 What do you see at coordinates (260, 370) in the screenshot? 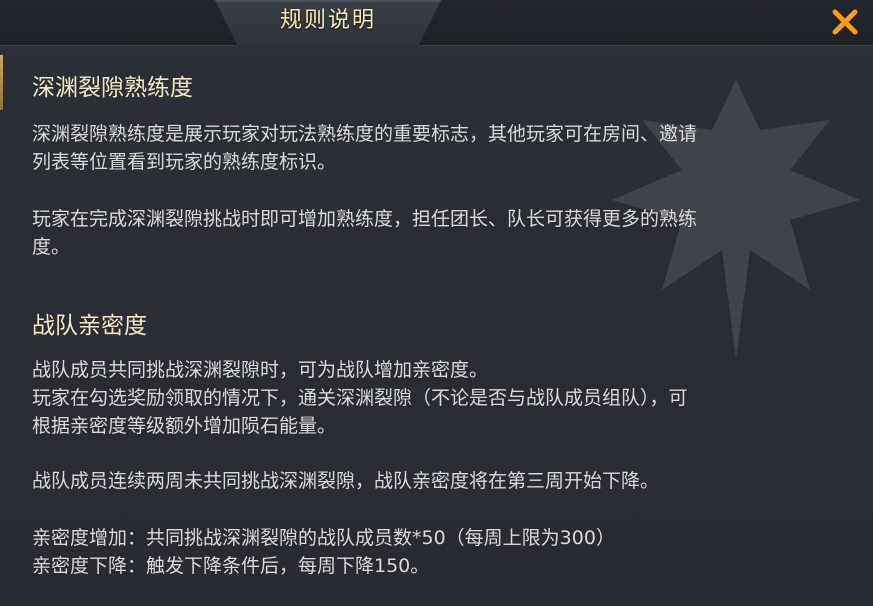
I see `text-line: 战队成员共同挑战深渊裂隙时，可为战队增加亲密度。` at bounding box center [260, 370].